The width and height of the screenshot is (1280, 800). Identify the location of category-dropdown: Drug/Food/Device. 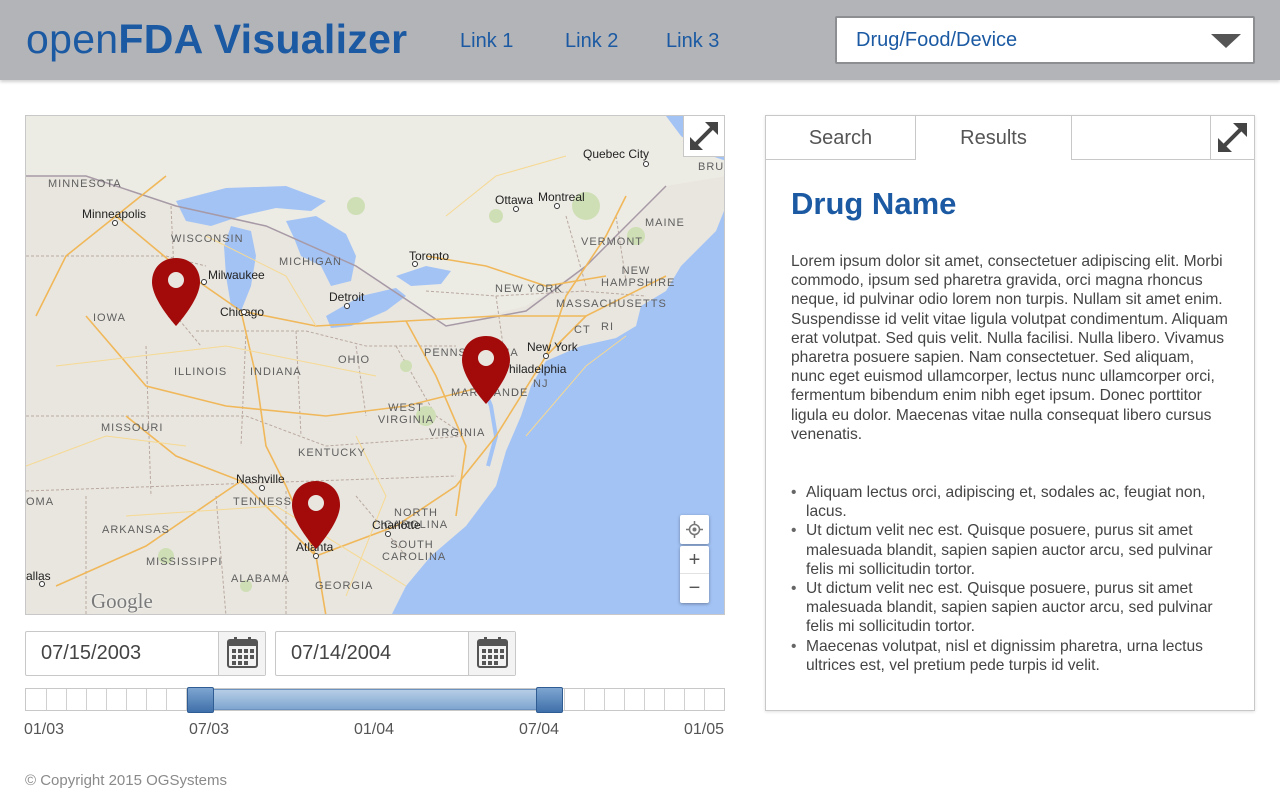
(1045, 40).